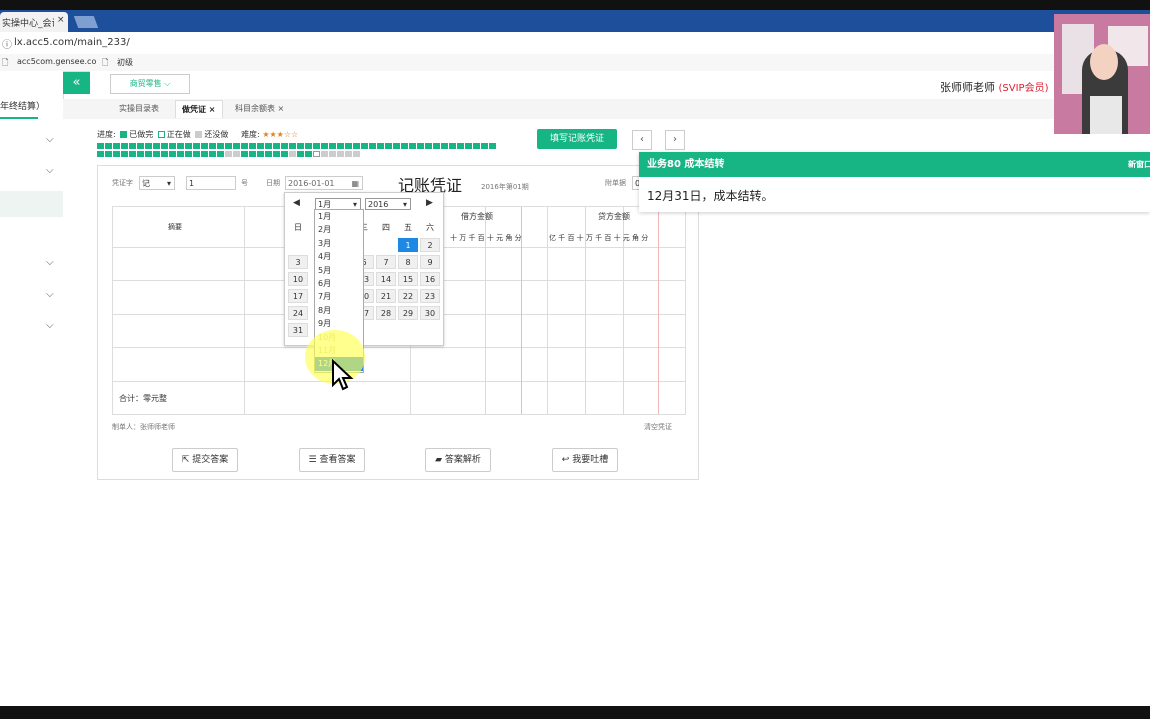 This screenshot has width=1150, height=719. I want to click on month-option: 9月, so click(339, 323).